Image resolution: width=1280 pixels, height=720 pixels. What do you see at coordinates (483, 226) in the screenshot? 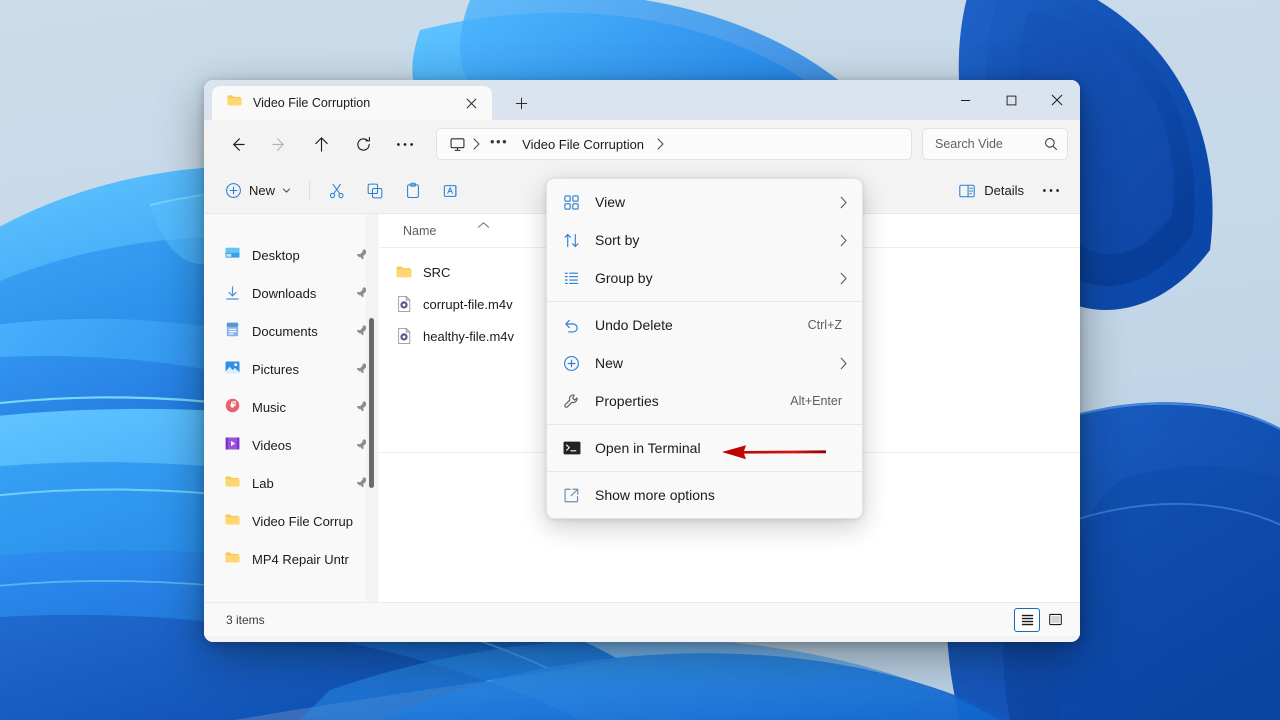
I see `chevron-up-icon` at bounding box center [483, 226].